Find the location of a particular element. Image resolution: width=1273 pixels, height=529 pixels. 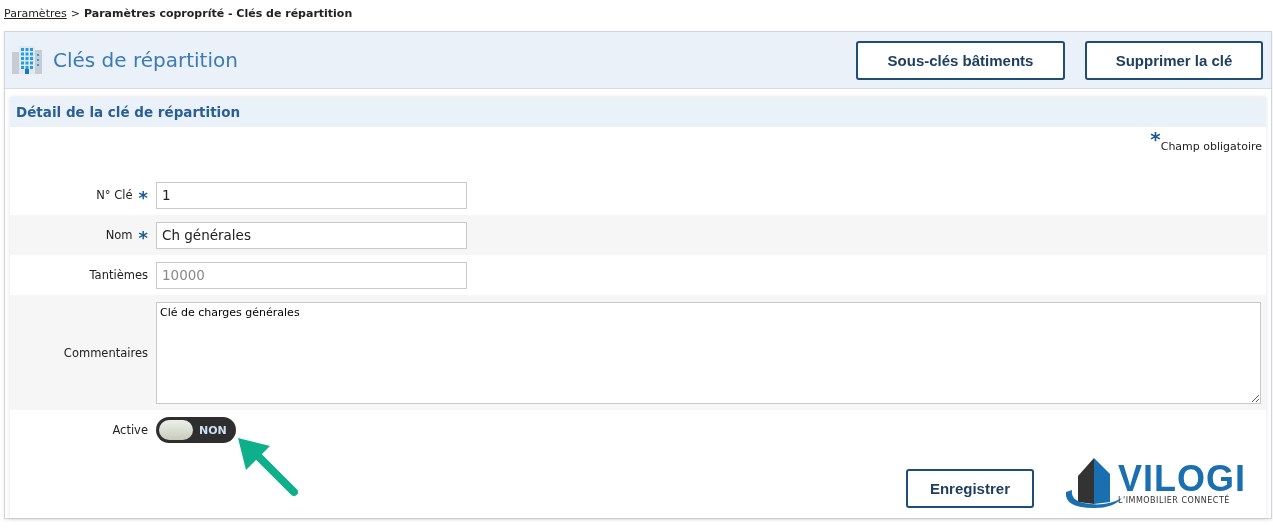

input-field: 10000 is located at coordinates (311, 275).